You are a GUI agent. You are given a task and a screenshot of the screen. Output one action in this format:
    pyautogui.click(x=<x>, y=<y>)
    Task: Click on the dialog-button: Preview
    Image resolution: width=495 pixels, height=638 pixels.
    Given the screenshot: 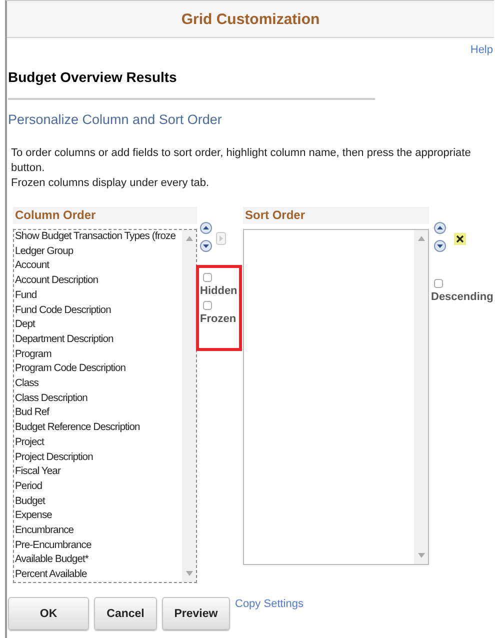 What is the action you would take?
    pyautogui.click(x=196, y=613)
    